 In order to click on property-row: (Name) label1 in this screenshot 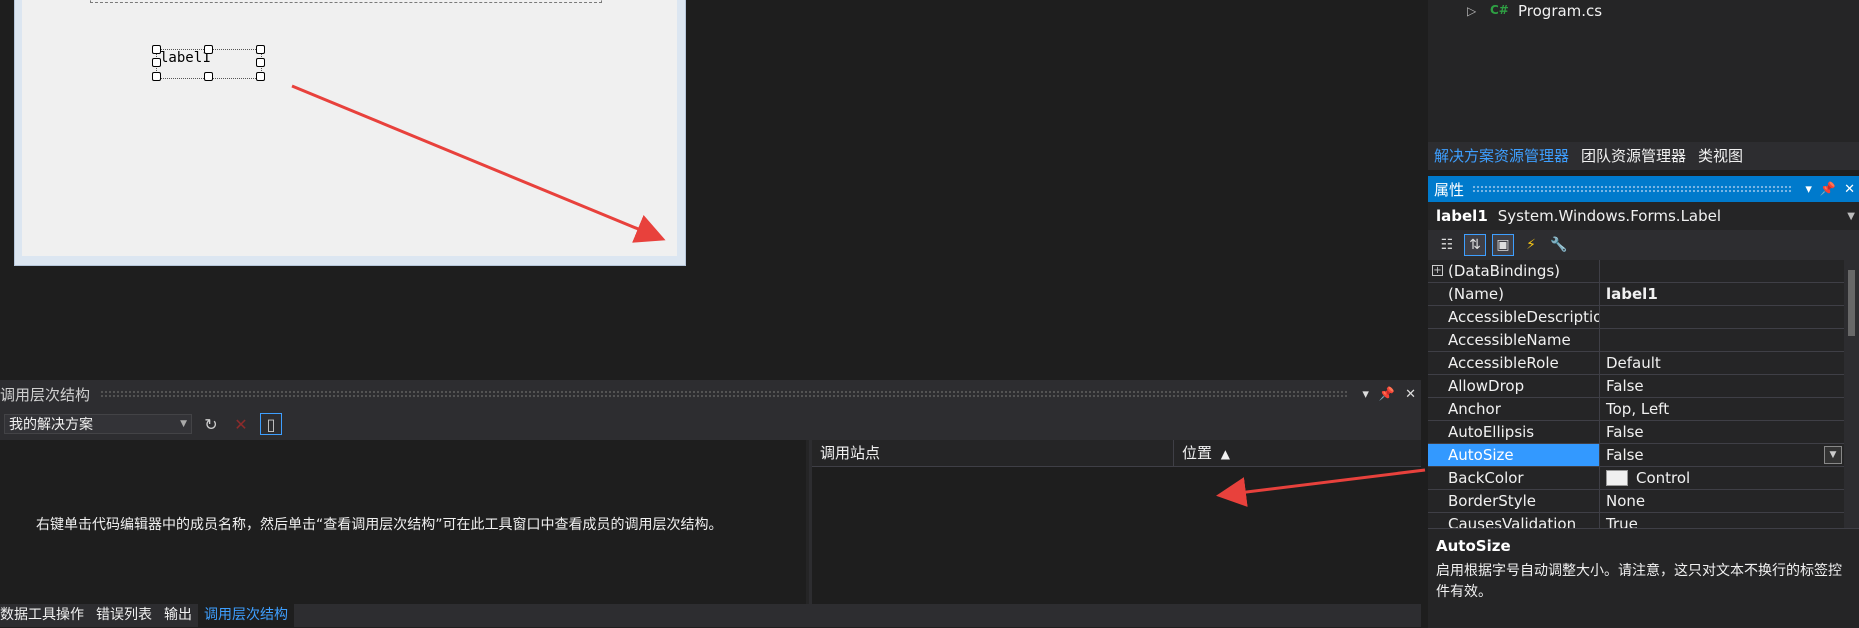, I will do `click(1636, 294)`.